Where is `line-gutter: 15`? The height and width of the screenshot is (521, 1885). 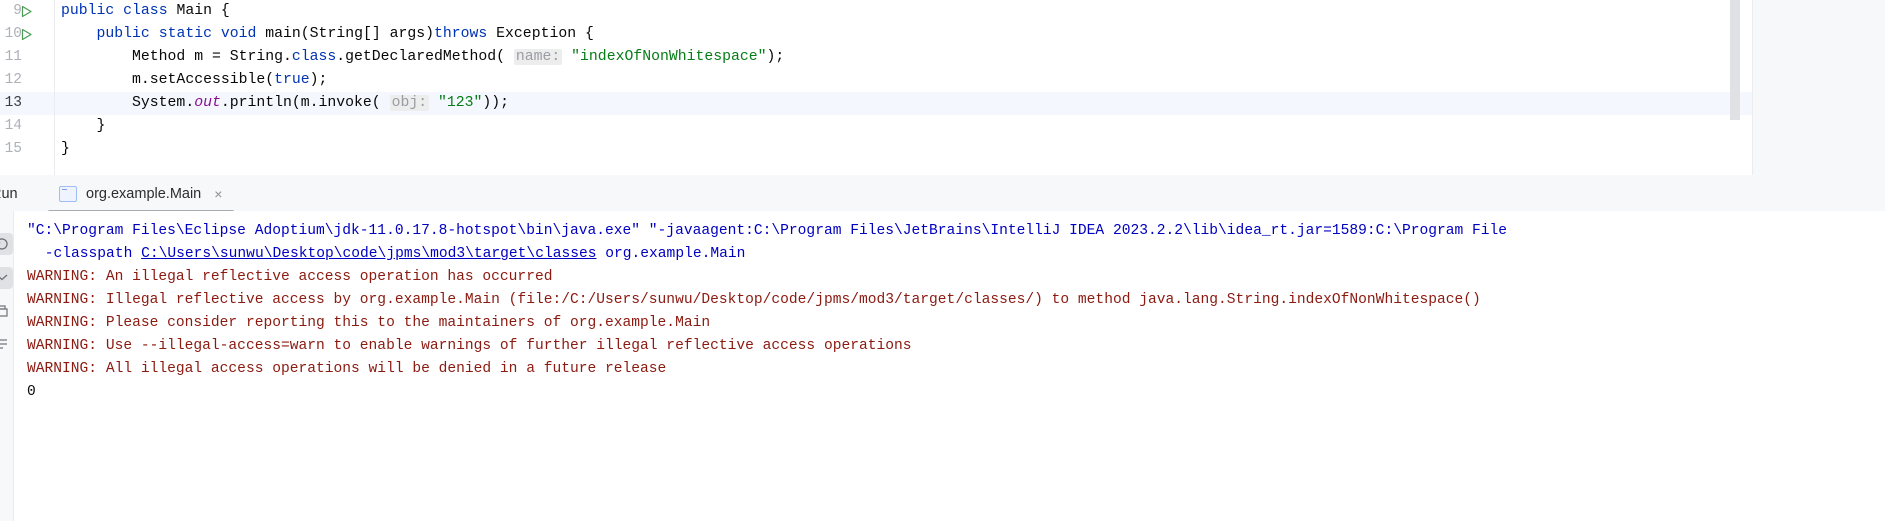 line-gutter: 15 is located at coordinates (27, 149).